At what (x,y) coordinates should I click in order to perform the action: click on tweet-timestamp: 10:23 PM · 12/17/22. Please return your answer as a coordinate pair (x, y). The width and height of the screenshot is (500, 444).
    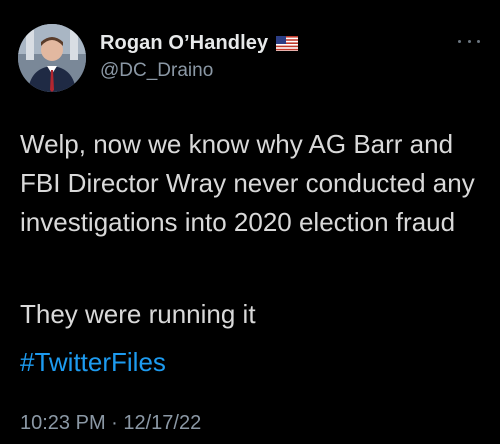
    Looking at the image, I should click on (110, 423).